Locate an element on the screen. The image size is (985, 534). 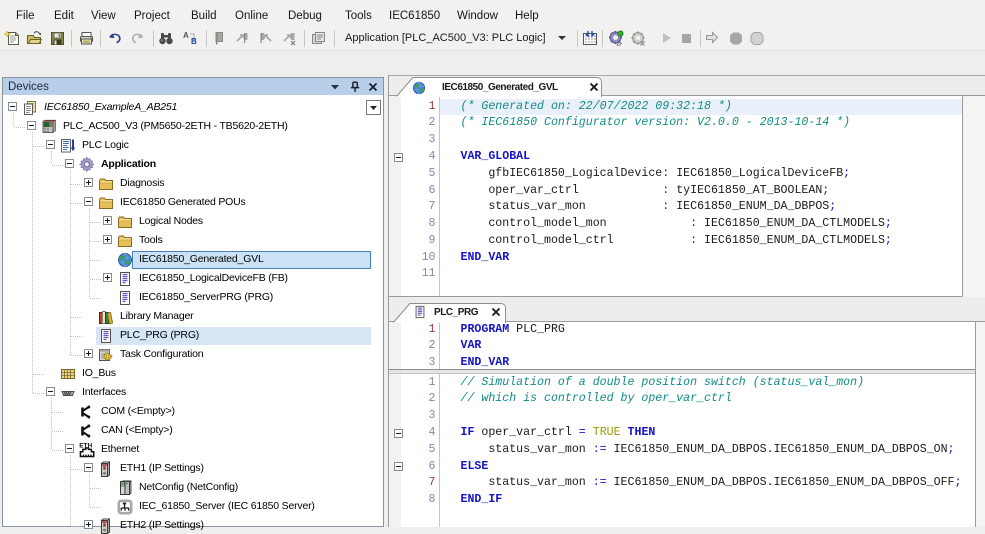
svg-text: B is located at coordinates (194, 41).